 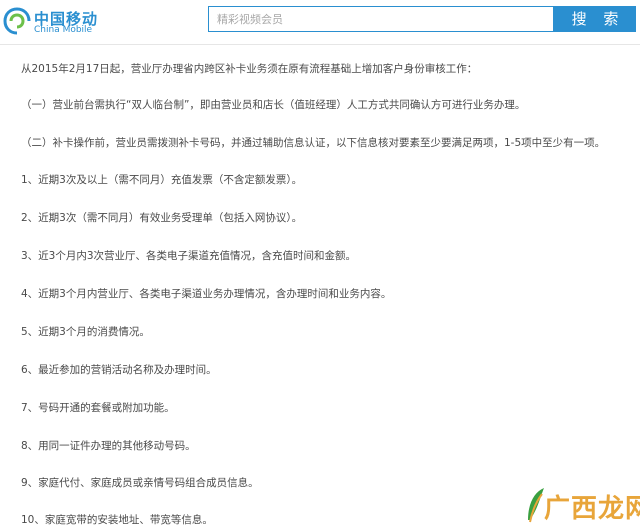 I want to click on search-input, so click(x=377, y=19).